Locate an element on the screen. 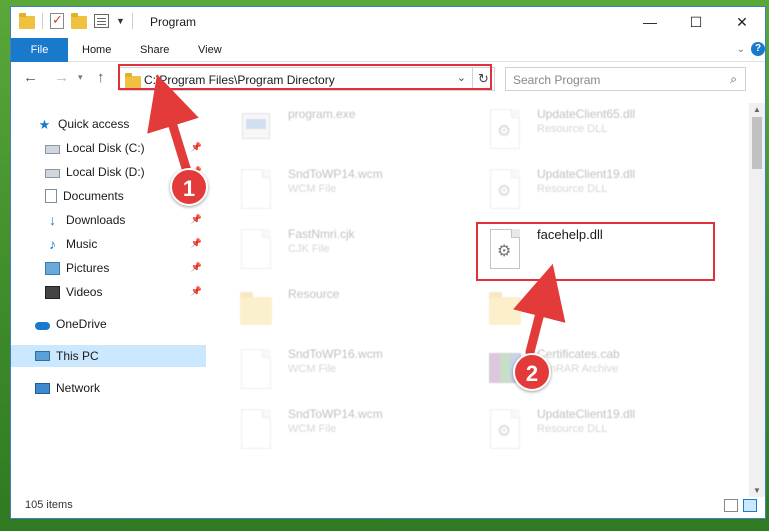 This screenshot has height=531, width=769. new-folder-icon is located at coordinates (79, 20).